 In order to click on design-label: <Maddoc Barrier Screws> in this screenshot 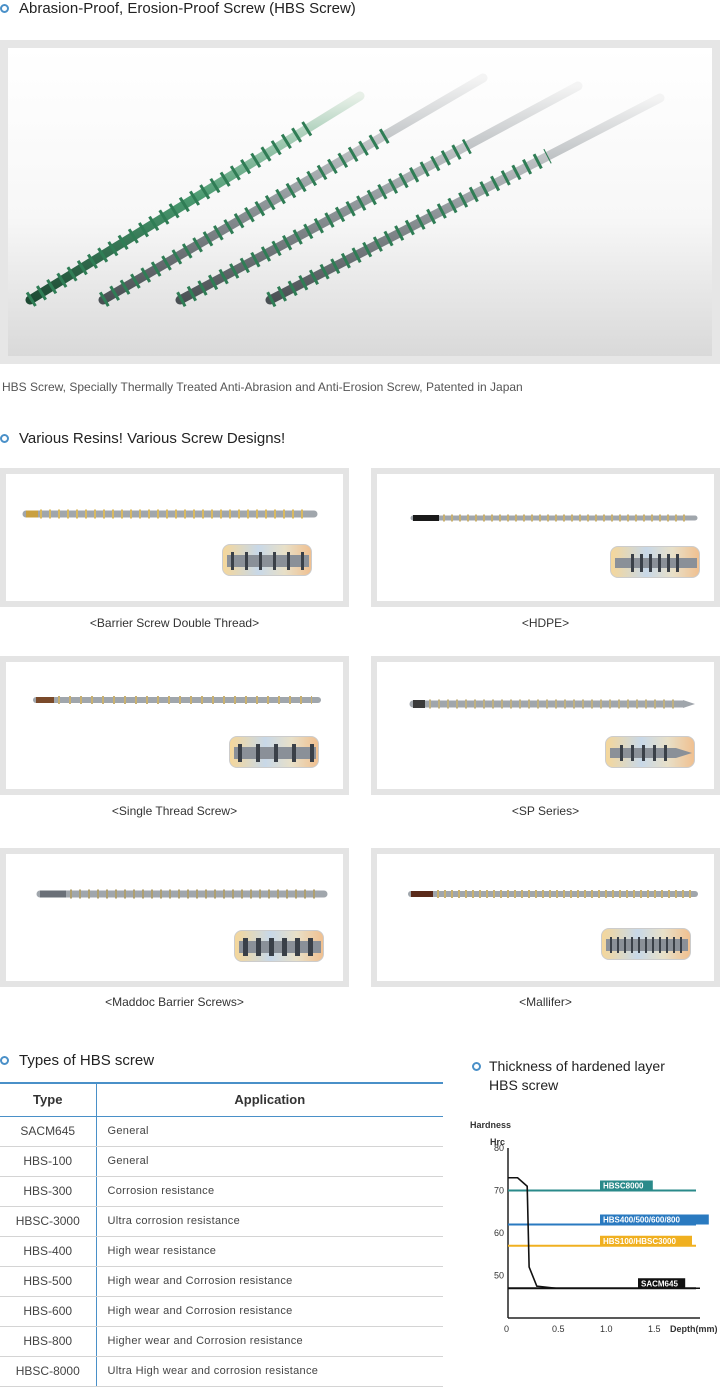, I will do `click(174, 1002)`.